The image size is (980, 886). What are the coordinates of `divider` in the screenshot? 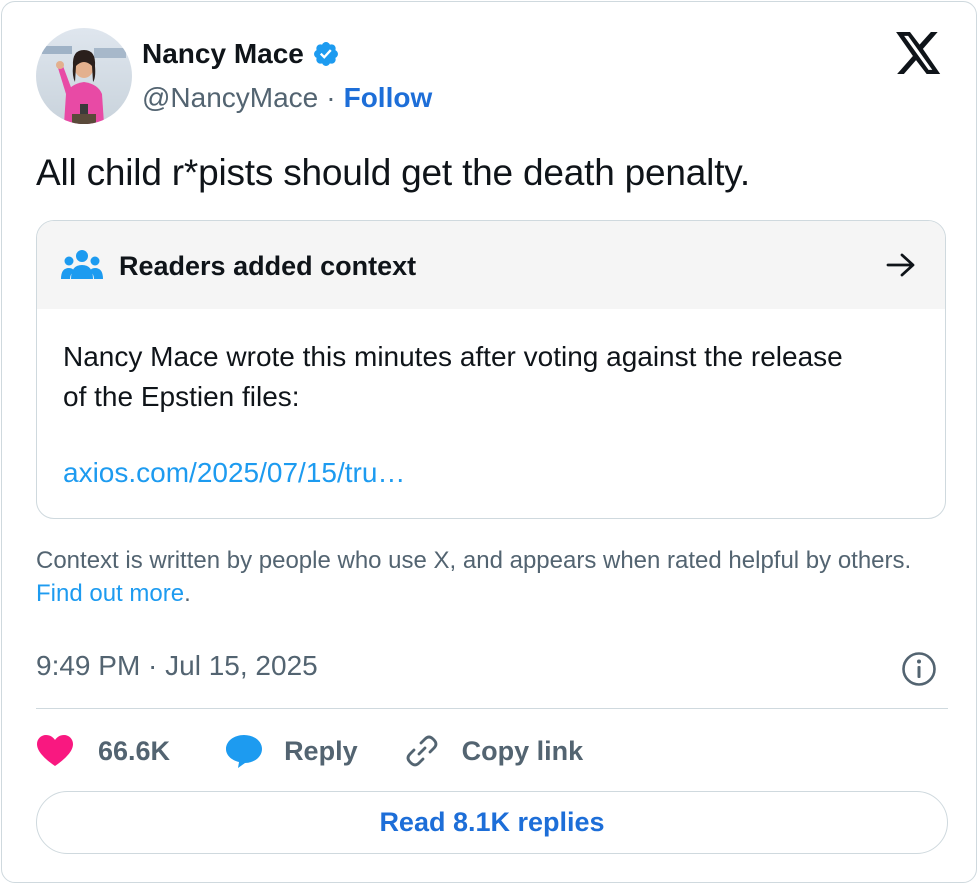 It's located at (492, 708).